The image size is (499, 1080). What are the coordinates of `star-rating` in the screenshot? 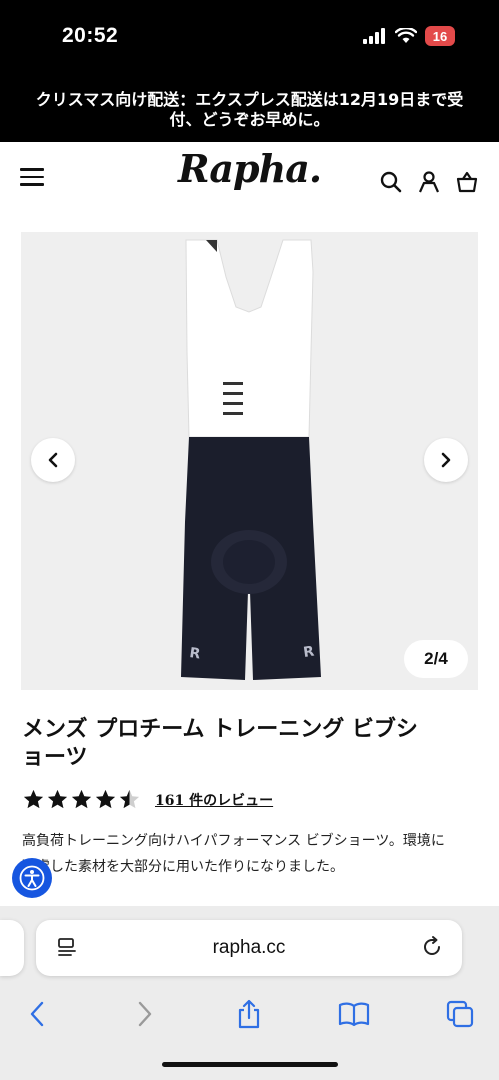 It's located at (81, 799).